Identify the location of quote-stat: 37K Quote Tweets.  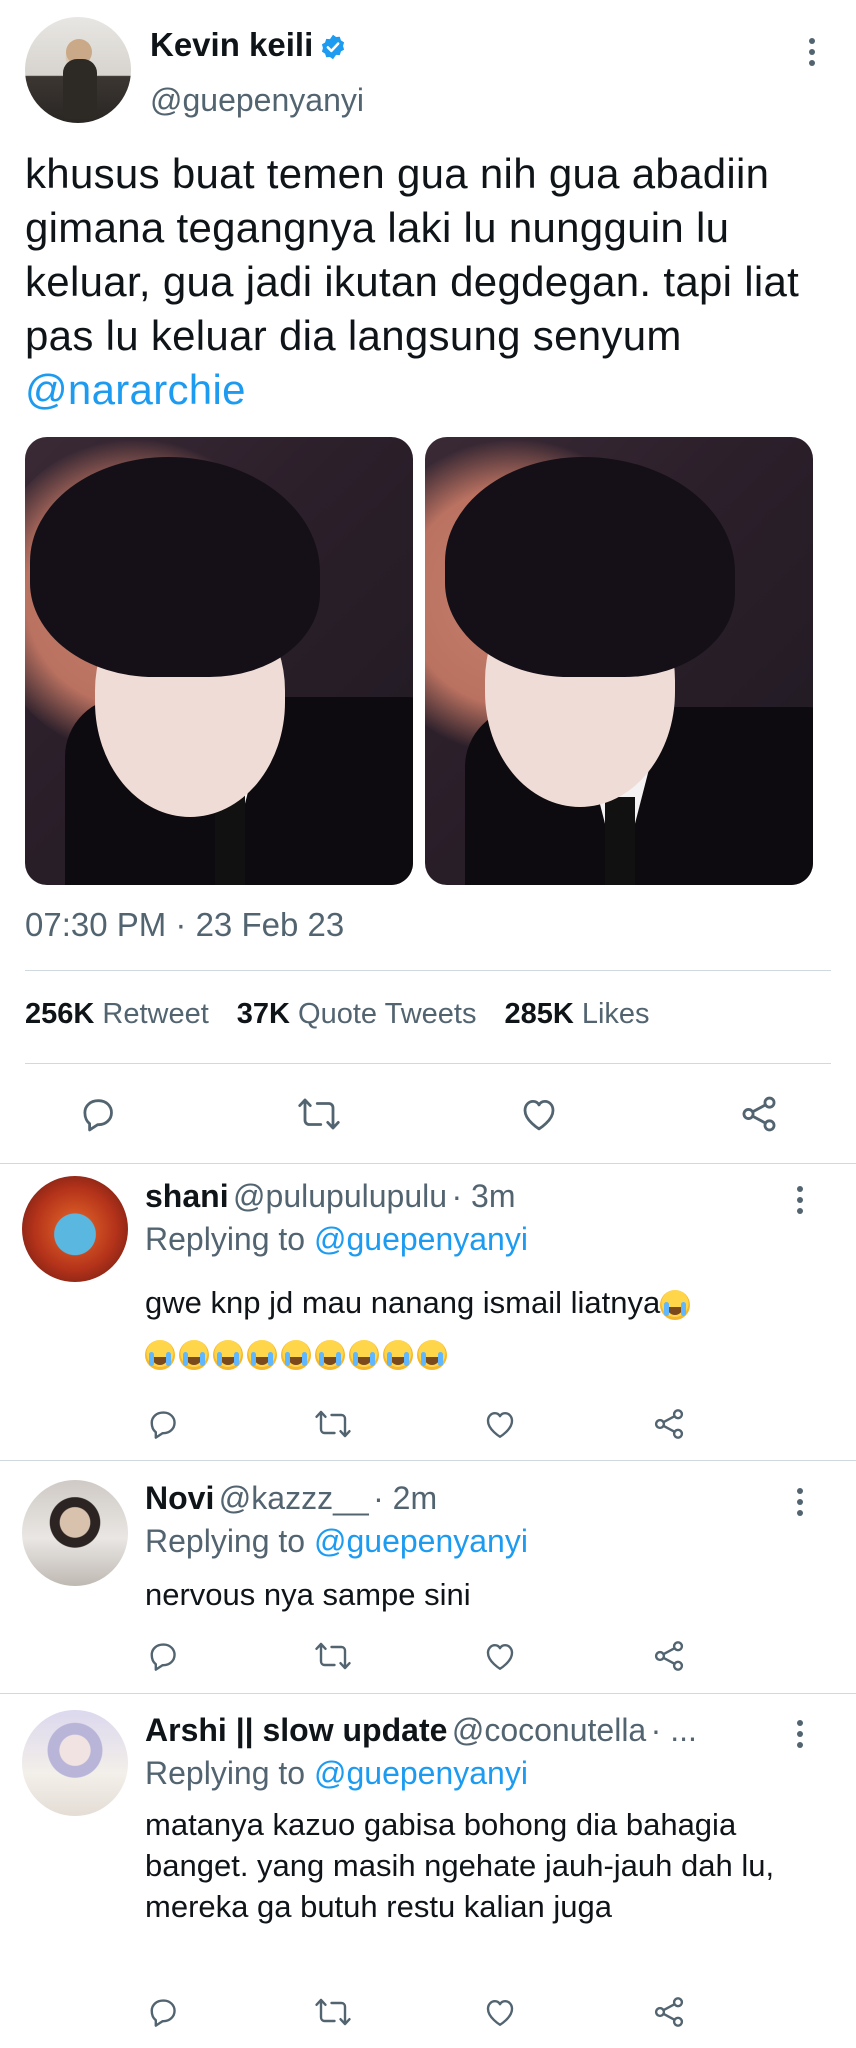
(357, 1014).